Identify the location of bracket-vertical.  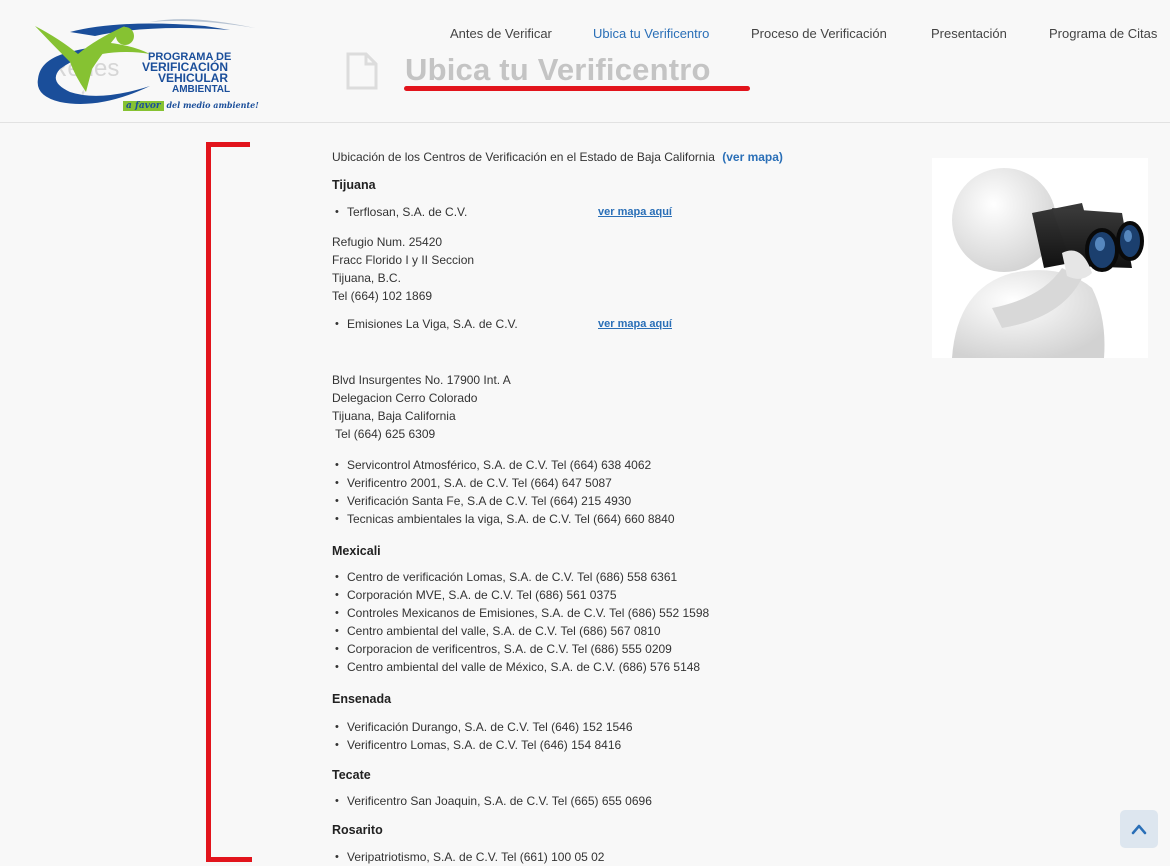
(208, 502).